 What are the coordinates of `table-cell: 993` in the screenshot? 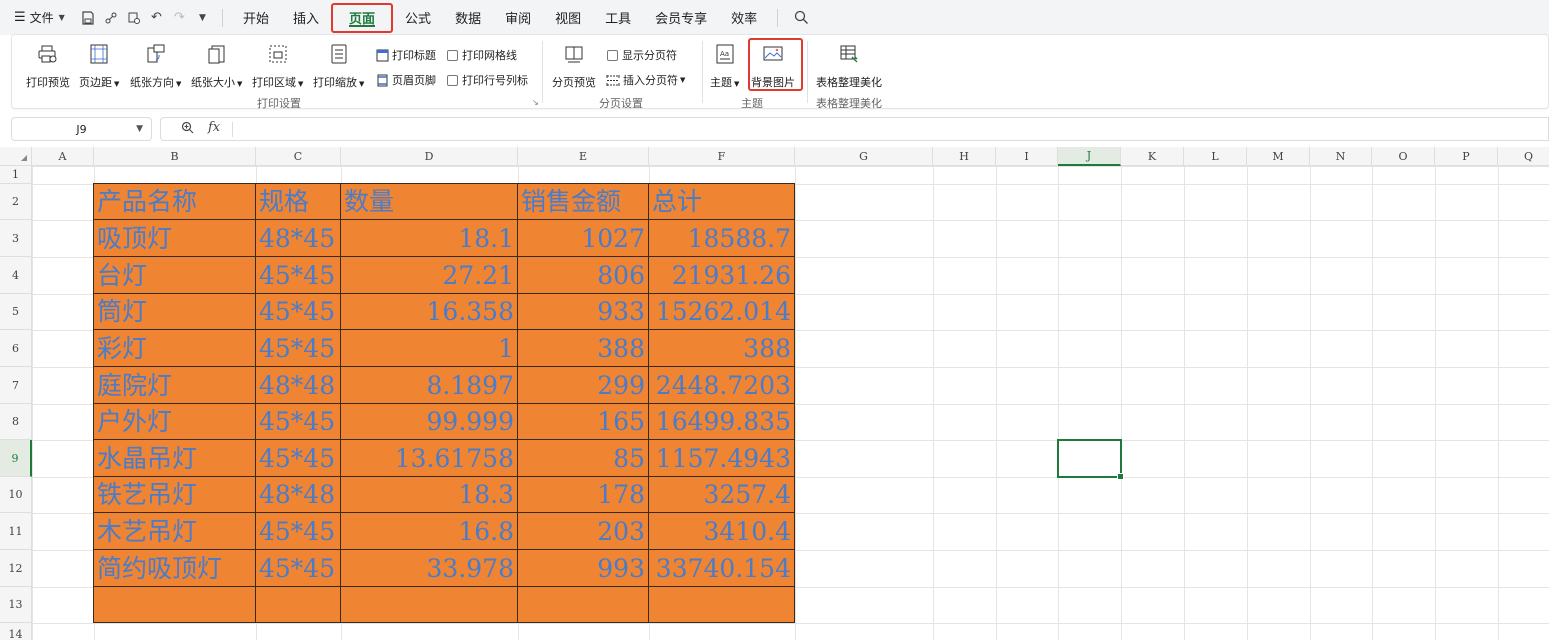 It's located at (583, 568).